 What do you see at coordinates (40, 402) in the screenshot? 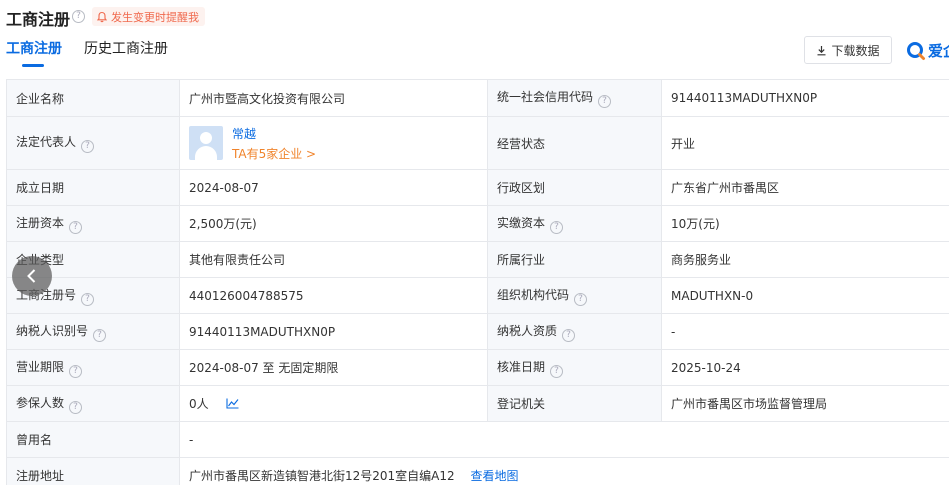
I see `insured-label-text: 参保人数` at bounding box center [40, 402].